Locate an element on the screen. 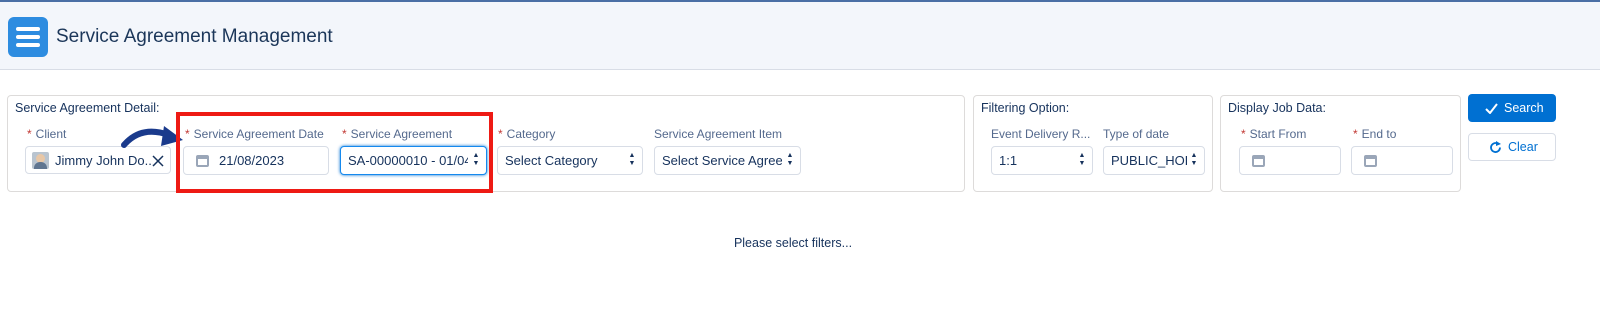 Image resolution: width=1600 pixels, height=323 pixels. type-of-date-select: PUBLIC_HOL ▲ ▼ is located at coordinates (1154, 160).